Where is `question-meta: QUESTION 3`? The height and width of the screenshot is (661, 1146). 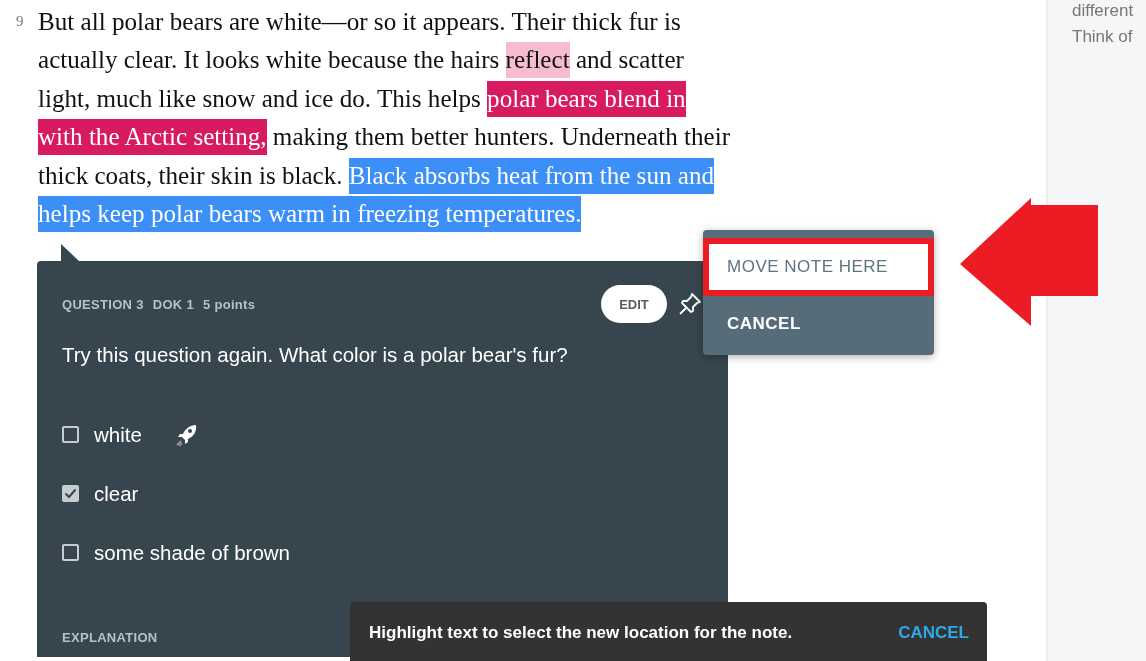 question-meta: QUESTION 3 is located at coordinates (103, 304).